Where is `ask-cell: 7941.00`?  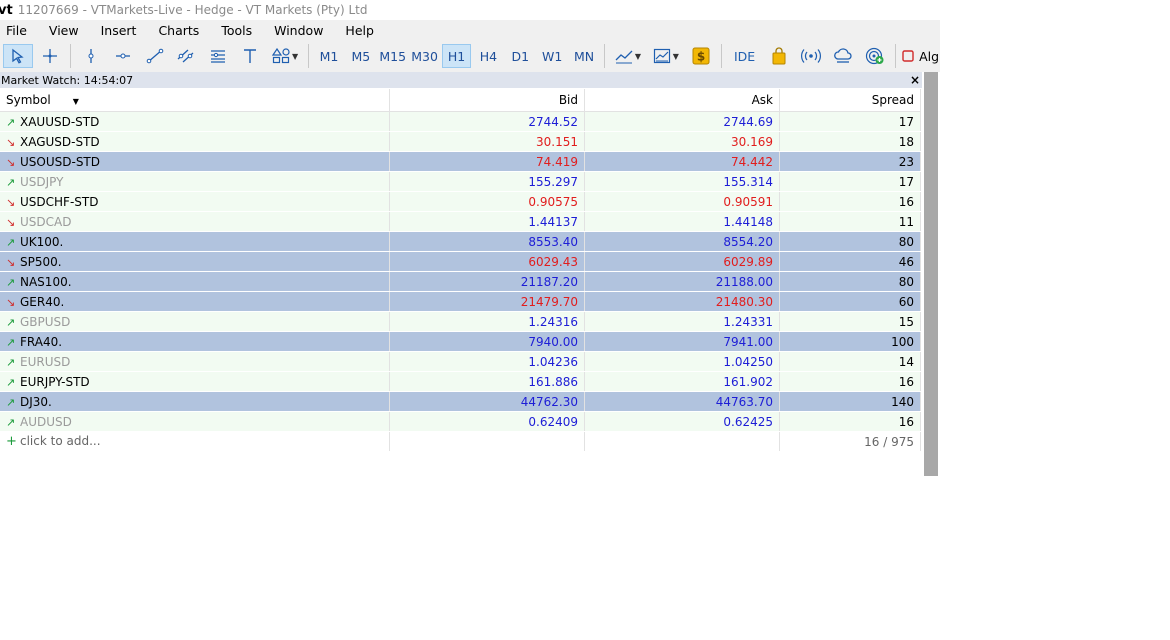
ask-cell: 7941.00 is located at coordinates (682, 341).